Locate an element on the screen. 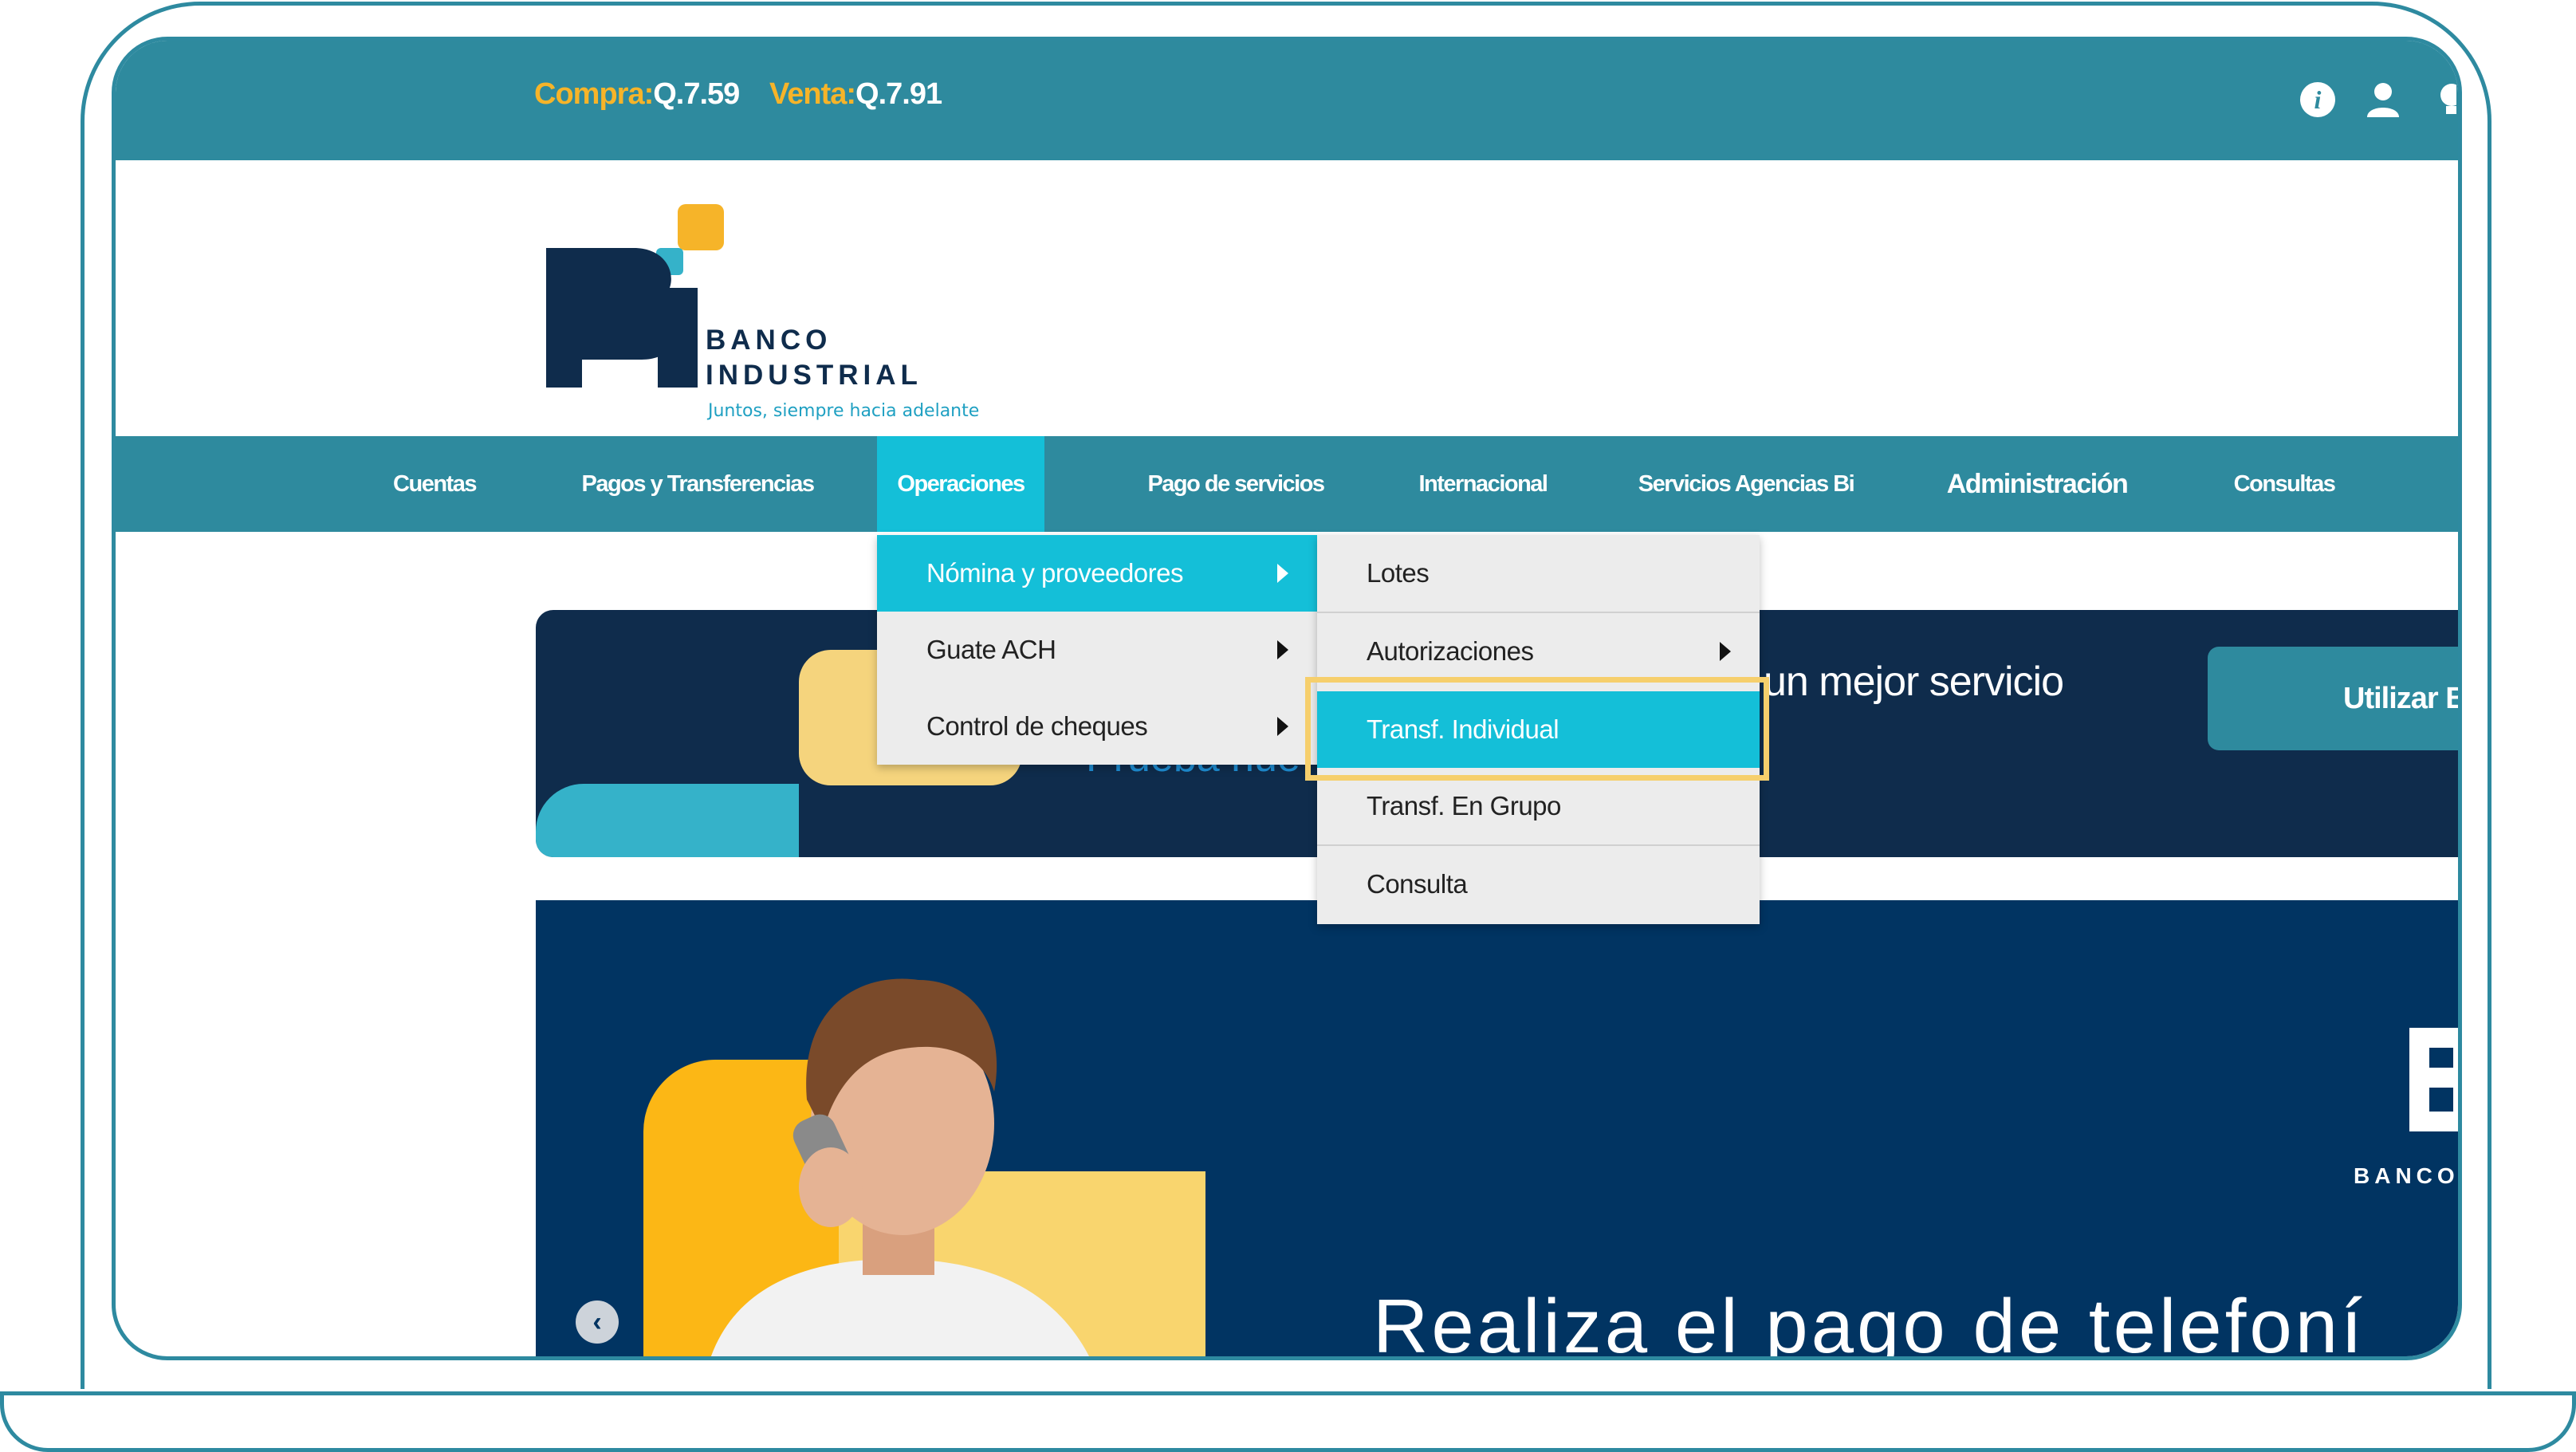 This screenshot has height=1452, width=2576. sell-rate-label: Venta: is located at coordinates (813, 94).